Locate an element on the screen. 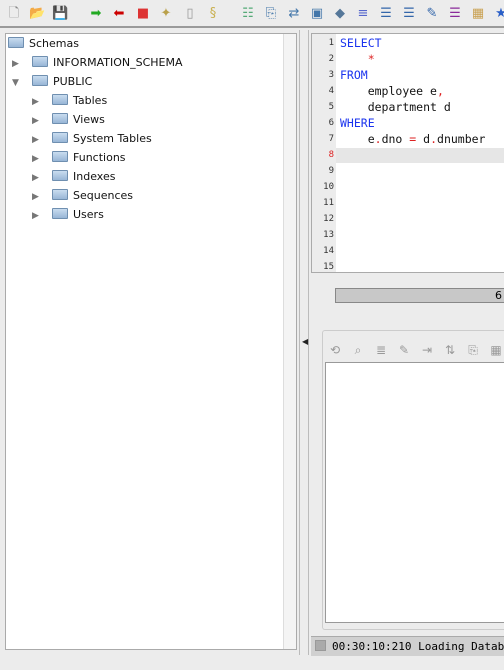 The image size is (504, 670). properties-icon: ☷ is located at coordinates (248, 14).